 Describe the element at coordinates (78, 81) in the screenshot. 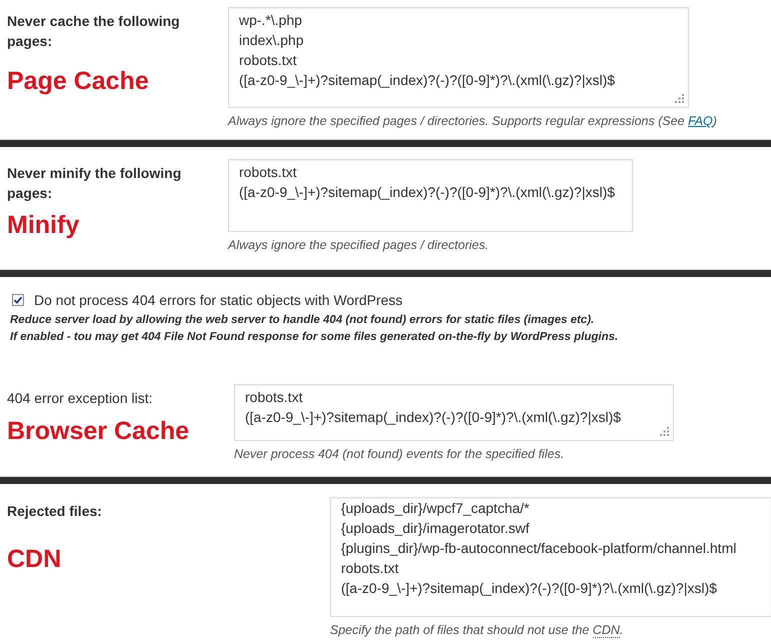

I see `section-caption: Page Cache` at that location.